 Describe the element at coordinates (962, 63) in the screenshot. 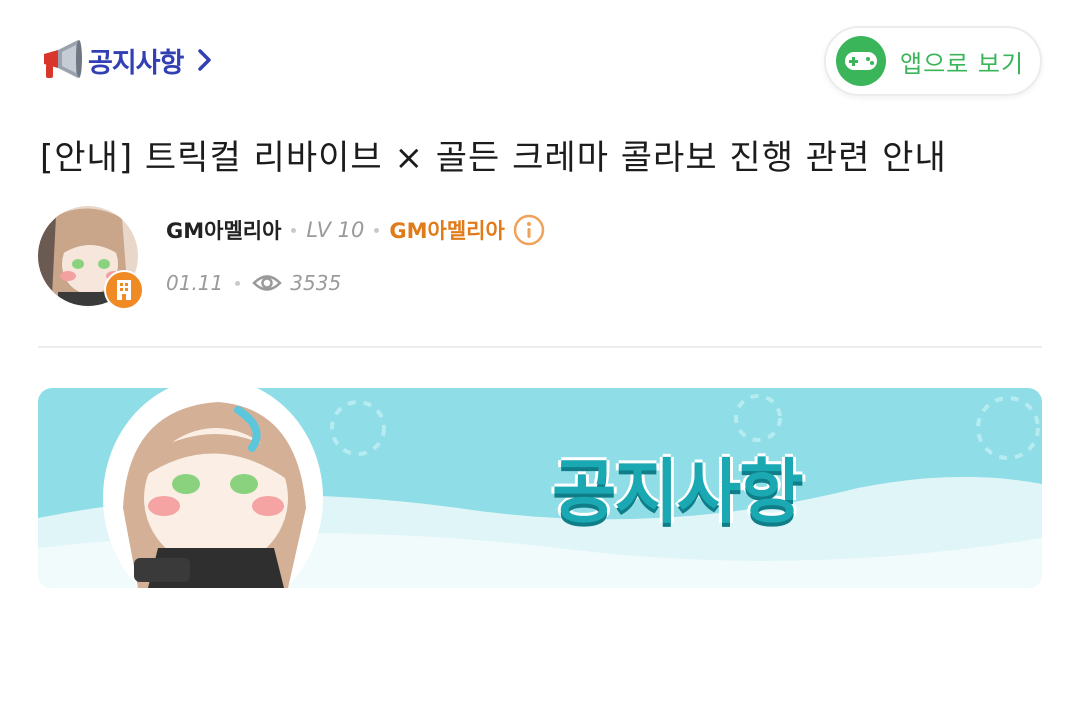

I see `open-in-app-label: 앱으로 보기` at that location.